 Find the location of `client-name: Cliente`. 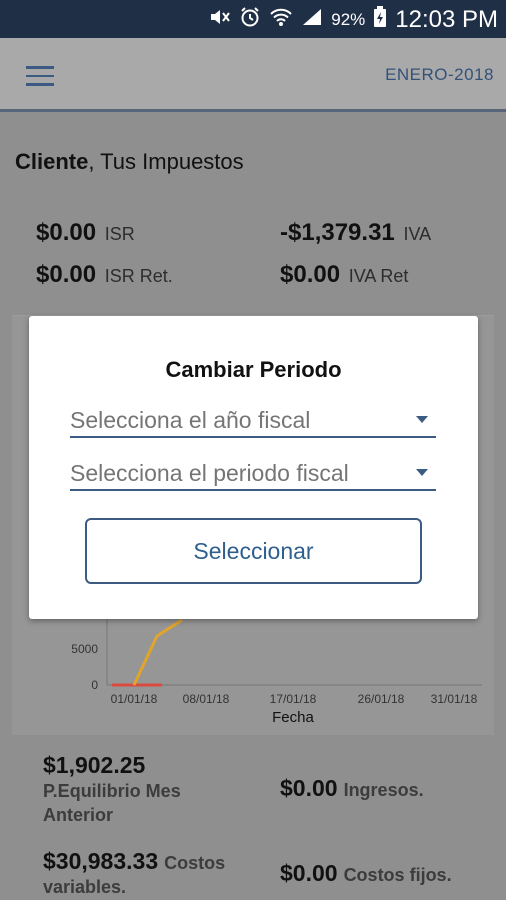

client-name: Cliente is located at coordinates (52, 161).